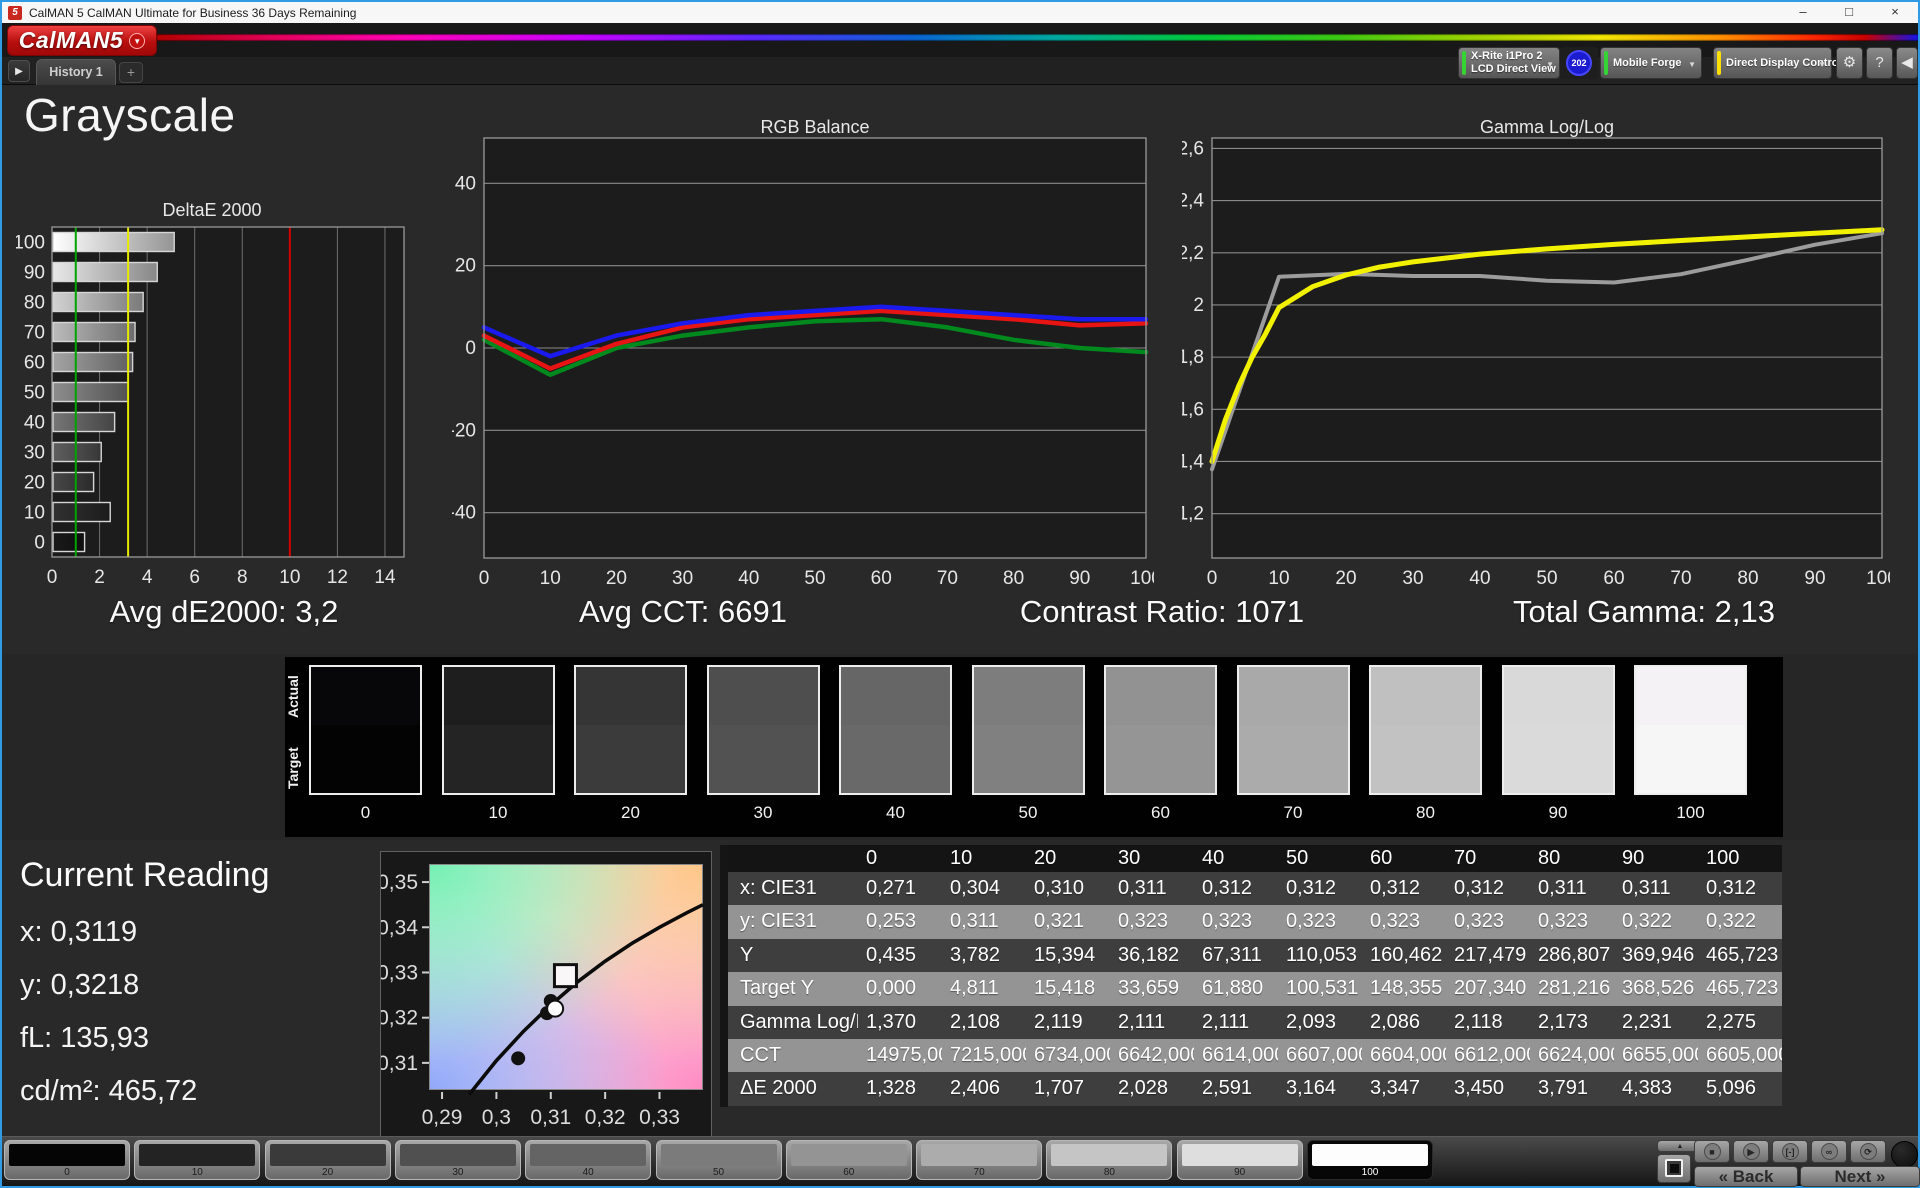 The width and height of the screenshot is (1920, 1188). Describe the element at coordinates (1658, 988) in the screenshot. I see `table-cell: 368,526` at that location.